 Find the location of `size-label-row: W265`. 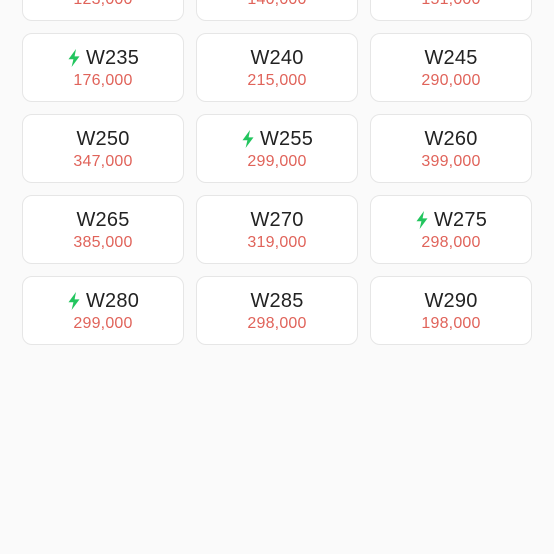

size-label-row: W265 is located at coordinates (102, 220).